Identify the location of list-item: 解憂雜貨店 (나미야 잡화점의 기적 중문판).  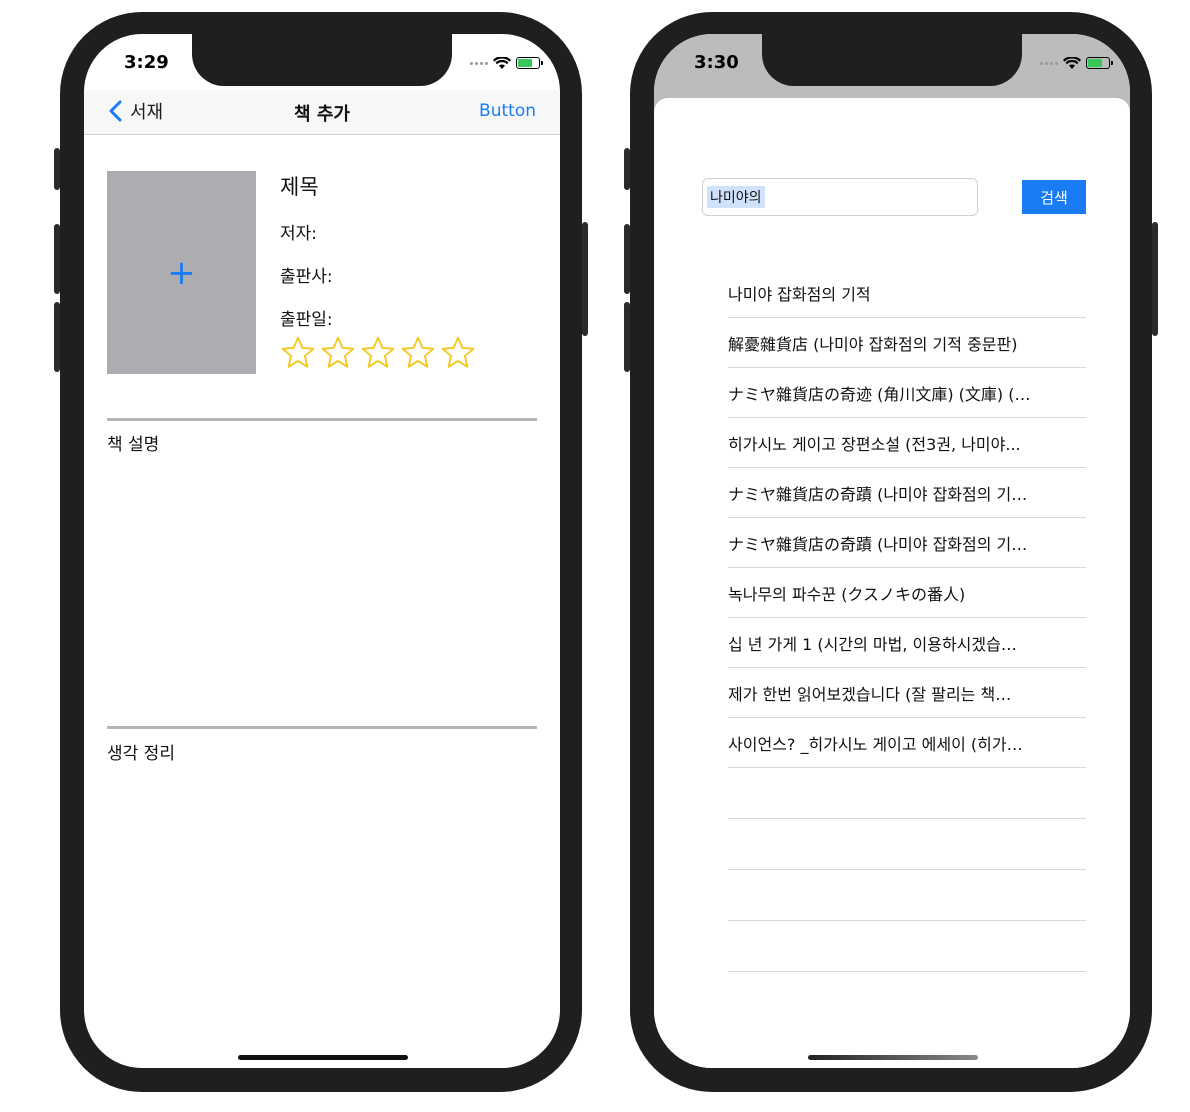
(907, 343).